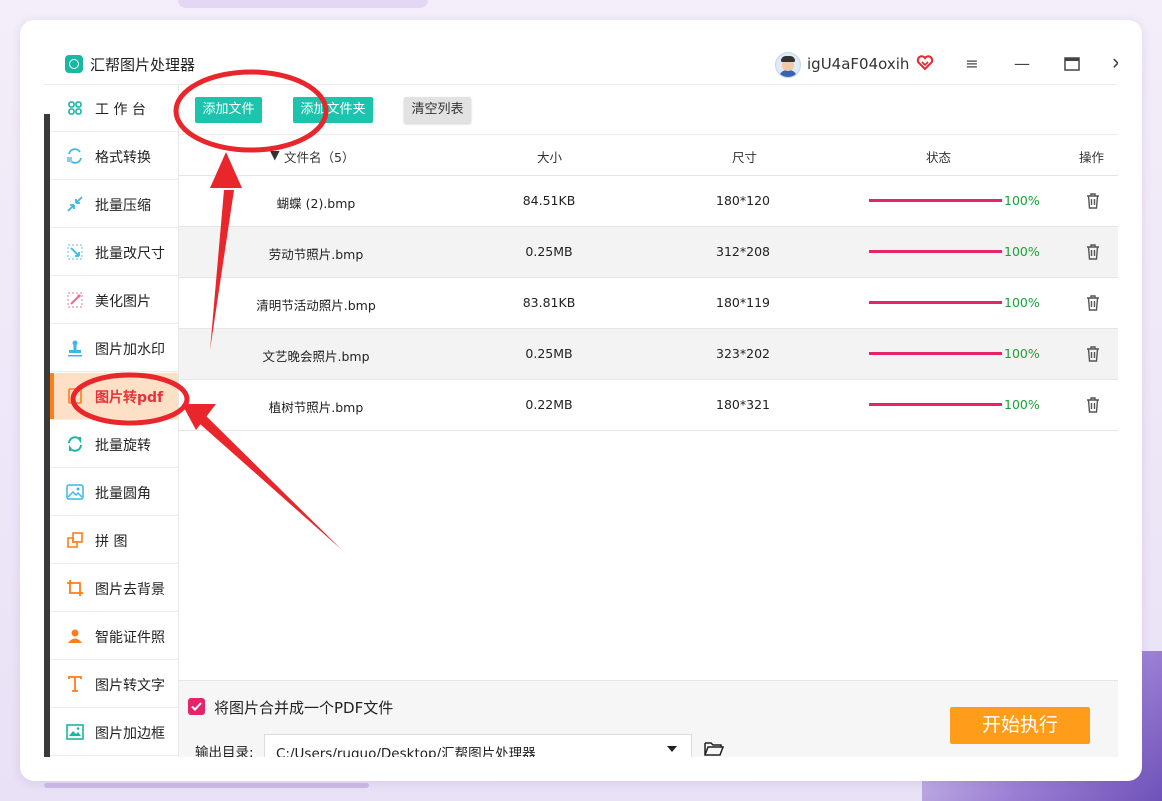 Image resolution: width=1162 pixels, height=801 pixels. What do you see at coordinates (1112, 64) in the screenshot?
I see `close-button: ✕` at bounding box center [1112, 64].